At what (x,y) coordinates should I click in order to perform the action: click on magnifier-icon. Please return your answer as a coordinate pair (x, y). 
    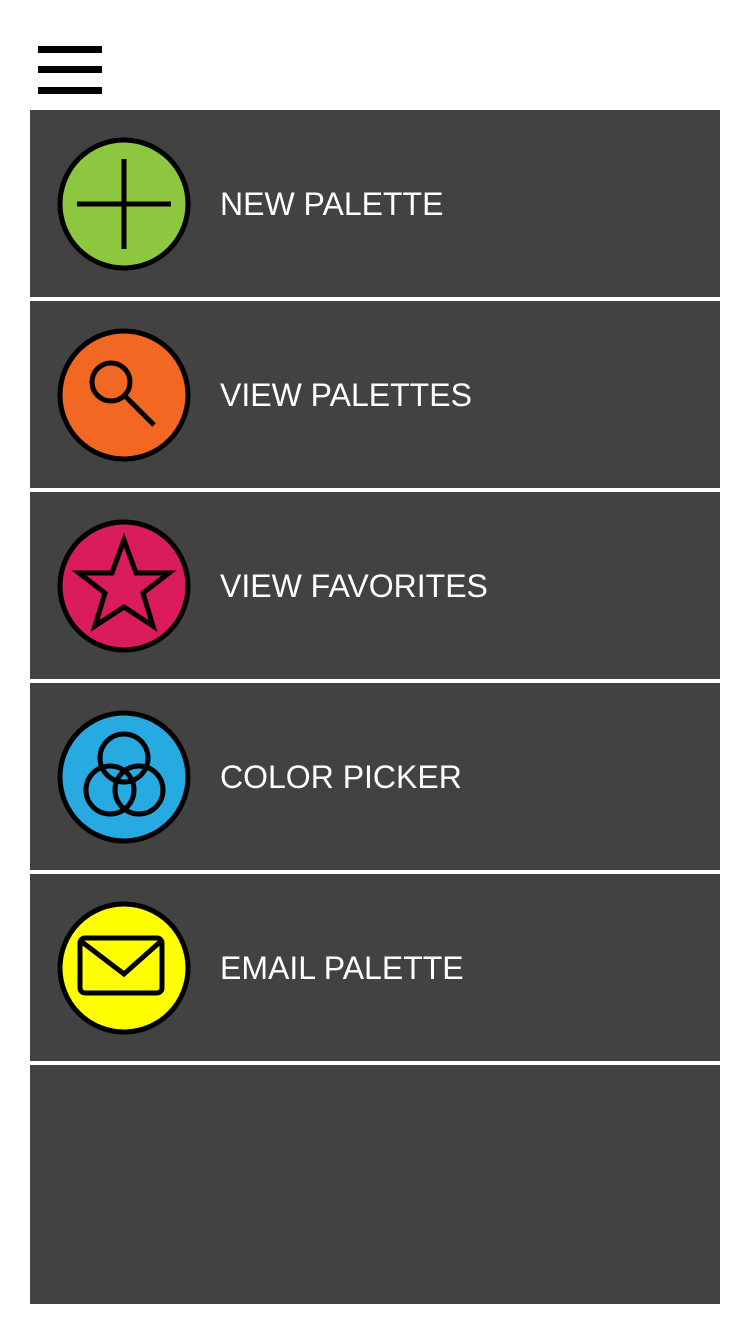
    Looking at the image, I should click on (124, 395).